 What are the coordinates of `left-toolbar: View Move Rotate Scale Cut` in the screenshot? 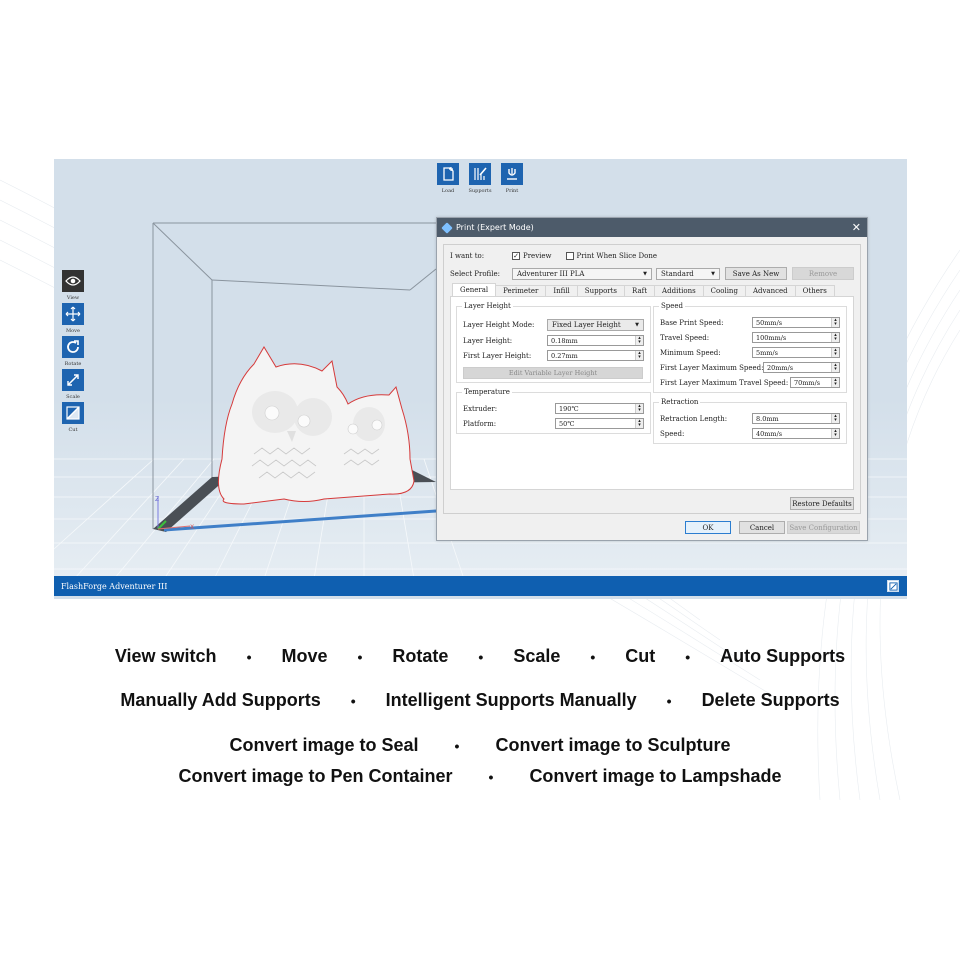 It's located at (73, 351).